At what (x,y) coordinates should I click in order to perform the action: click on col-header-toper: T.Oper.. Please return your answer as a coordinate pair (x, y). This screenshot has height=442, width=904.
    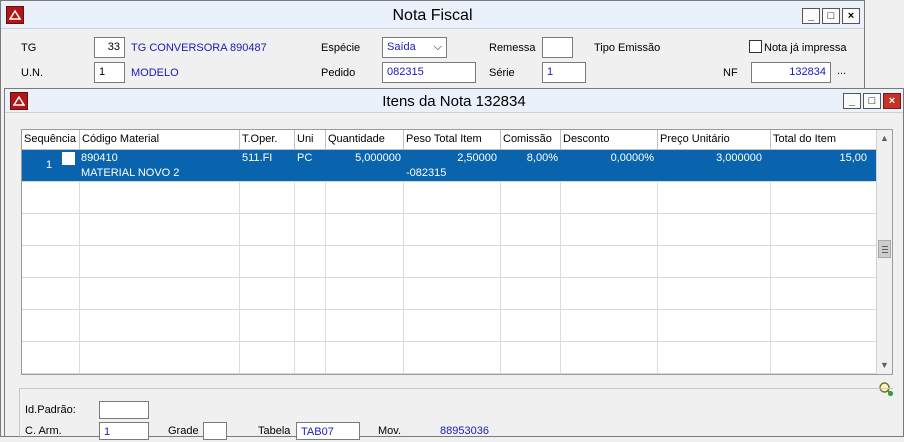
    Looking at the image, I should click on (267, 140).